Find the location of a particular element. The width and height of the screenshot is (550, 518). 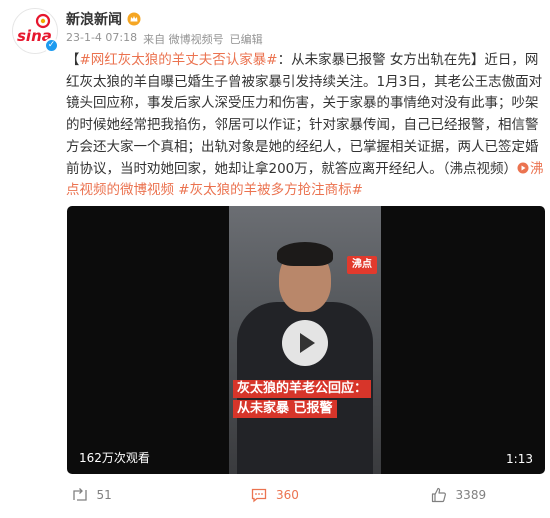

view-count: 162万次观看 is located at coordinates (114, 458).